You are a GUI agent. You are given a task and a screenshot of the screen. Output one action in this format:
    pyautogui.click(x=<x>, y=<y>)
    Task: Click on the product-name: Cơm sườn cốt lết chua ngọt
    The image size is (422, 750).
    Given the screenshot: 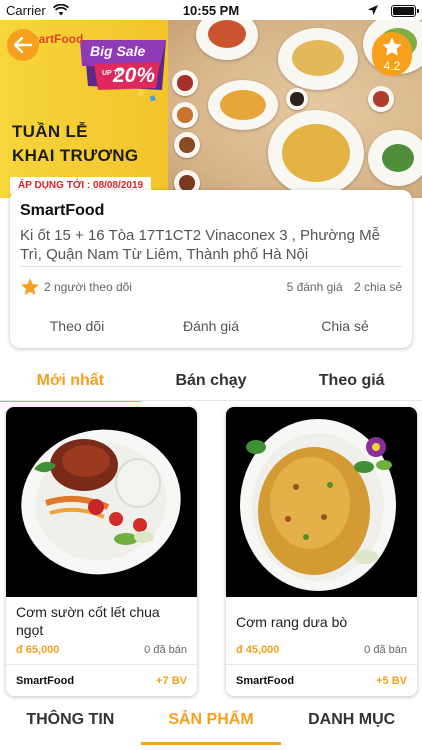 What is the action you would take?
    pyautogui.click(x=101, y=621)
    